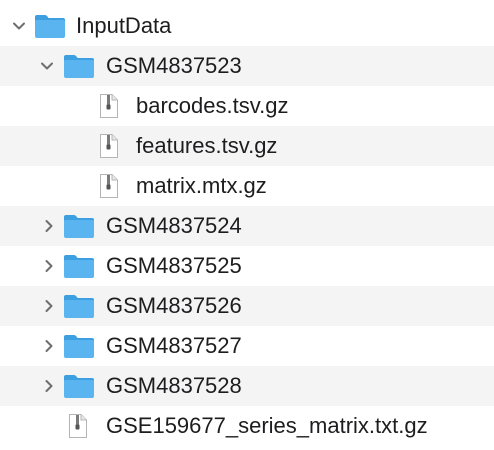 This screenshot has height=450, width=494. I want to click on file-label: GSE159677_series_matrix.txt.gz, so click(267, 425).